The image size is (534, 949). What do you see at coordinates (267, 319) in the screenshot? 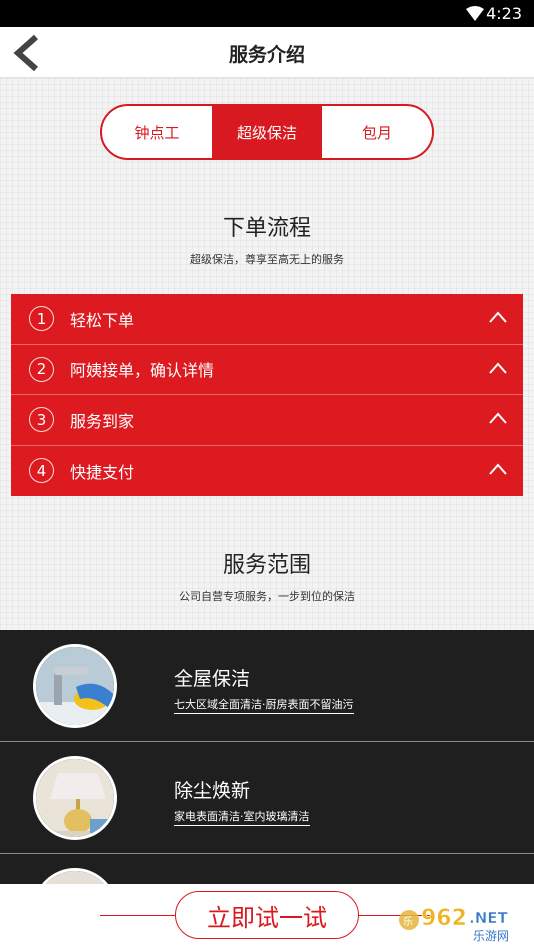
I see `step-item: 1 轻松下单` at bounding box center [267, 319].